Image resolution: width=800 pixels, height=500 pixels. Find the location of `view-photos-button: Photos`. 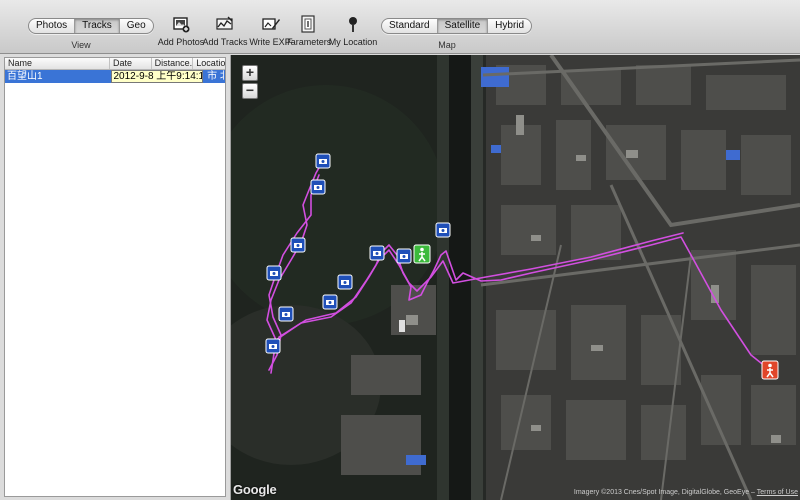

view-photos-button: Photos is located at coordinates (52, 26).